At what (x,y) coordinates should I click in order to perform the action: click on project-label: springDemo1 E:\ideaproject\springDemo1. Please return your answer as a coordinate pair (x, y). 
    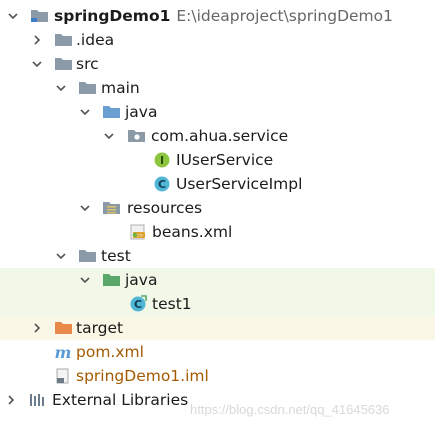
    Looking at the image, I should click on (223, 16).